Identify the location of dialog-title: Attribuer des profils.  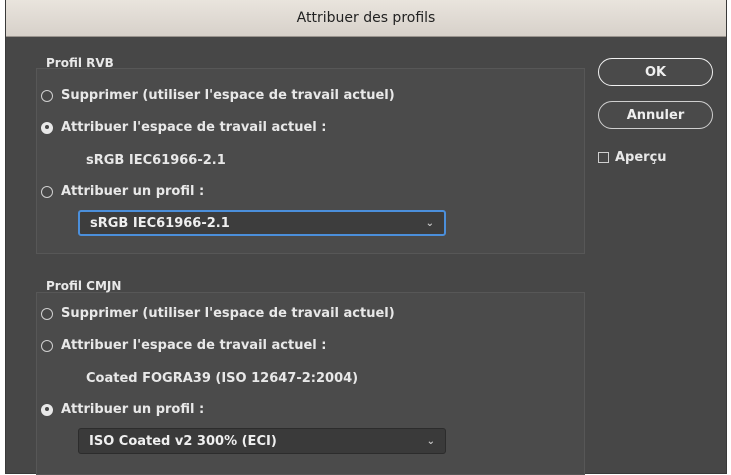
(366, 18).